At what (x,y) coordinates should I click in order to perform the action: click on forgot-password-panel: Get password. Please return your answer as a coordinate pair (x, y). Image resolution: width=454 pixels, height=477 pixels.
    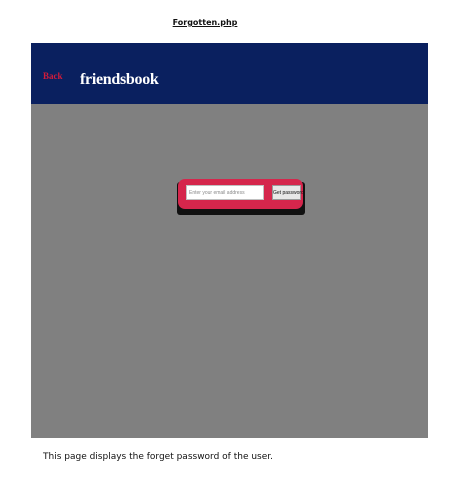
    Looking at the image, I should click on (241, 194).